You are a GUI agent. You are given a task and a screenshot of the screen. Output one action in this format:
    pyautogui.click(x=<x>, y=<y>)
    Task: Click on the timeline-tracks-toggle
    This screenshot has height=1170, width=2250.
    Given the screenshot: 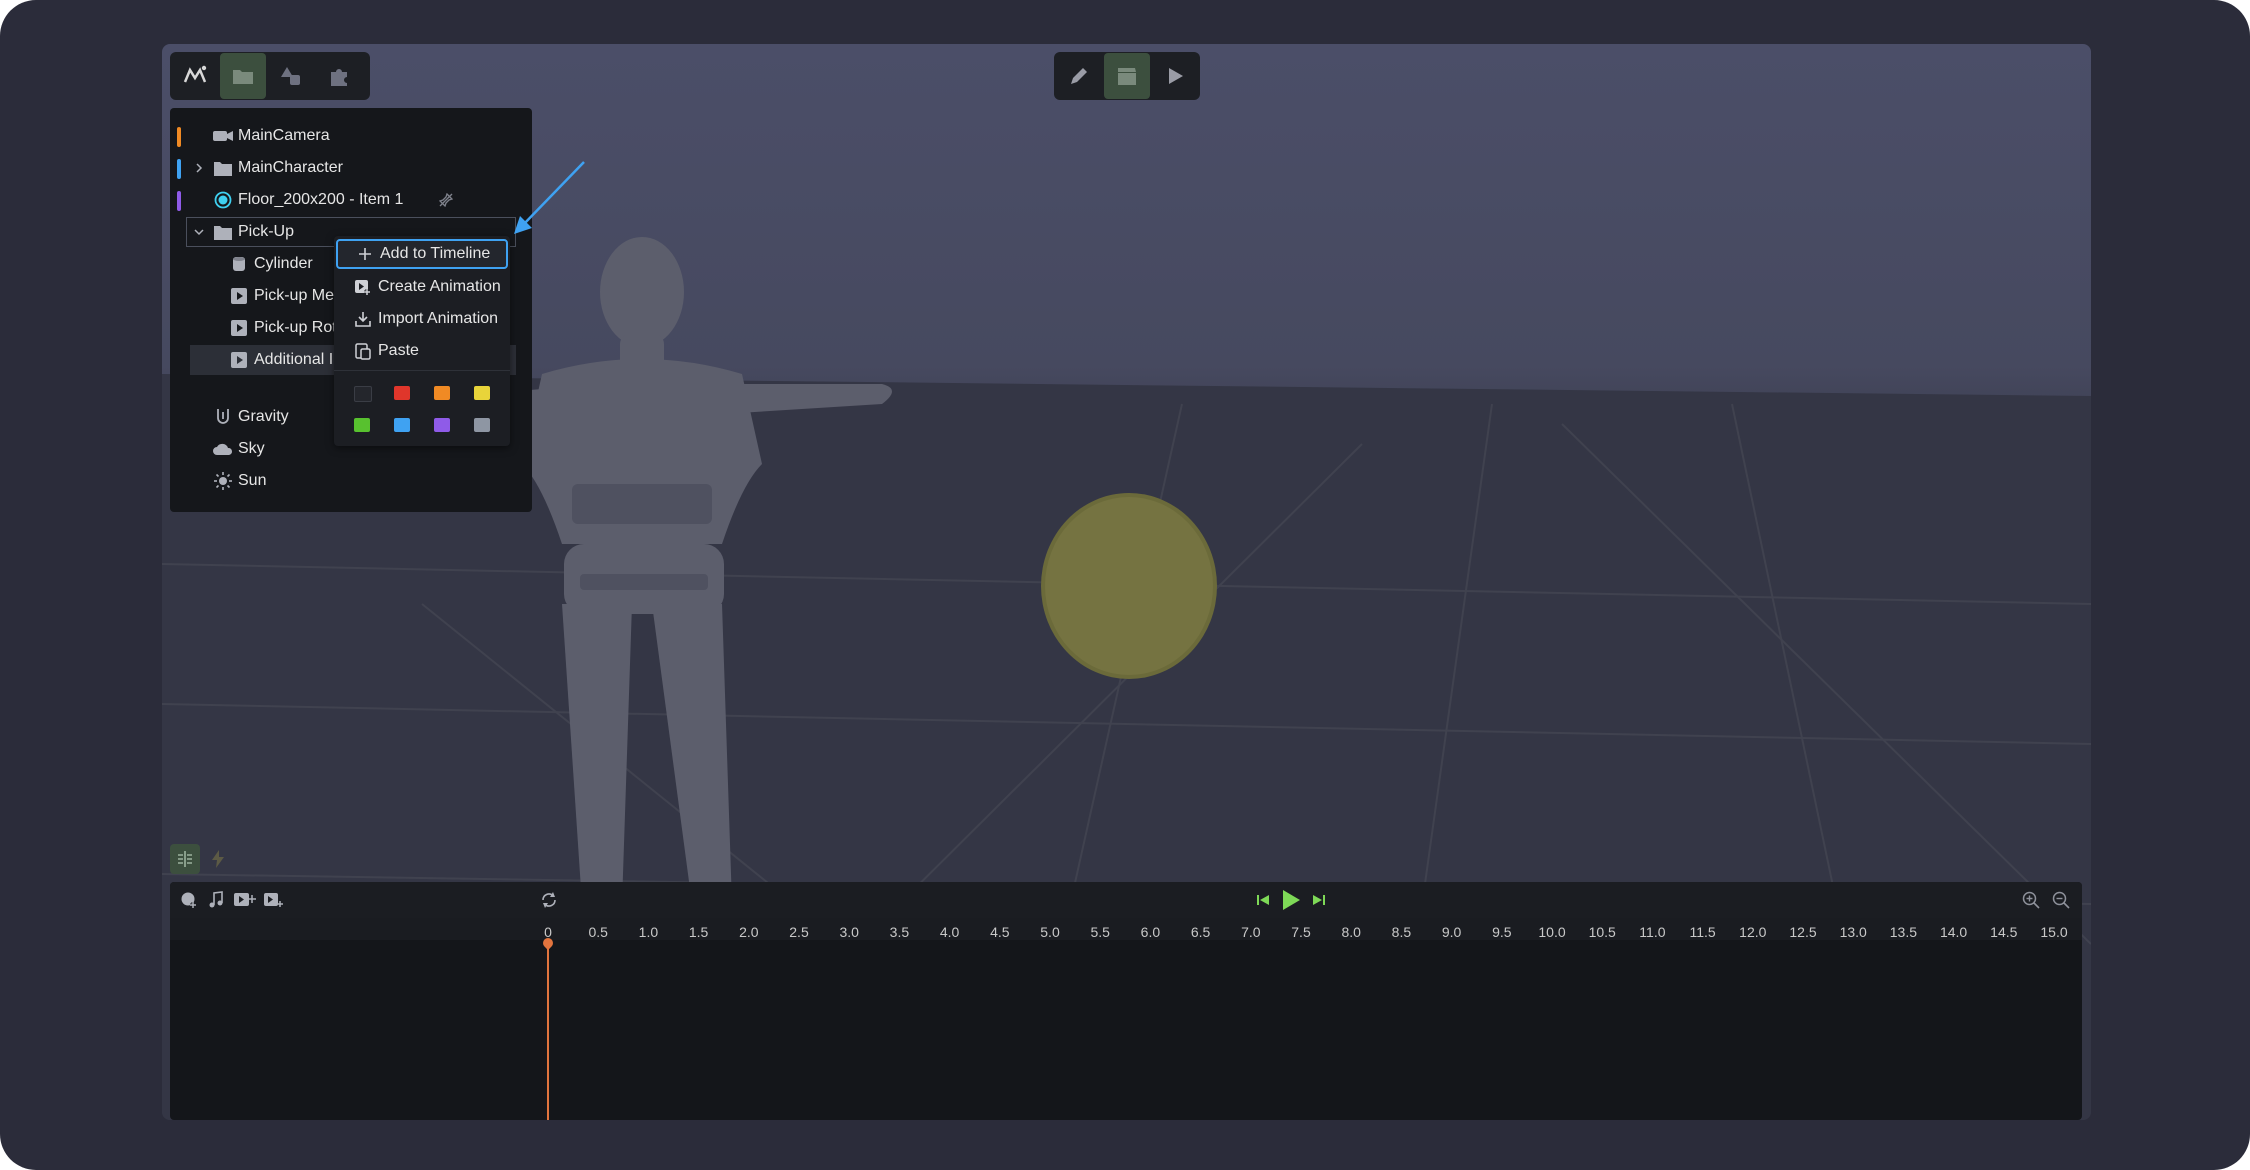 What is the action you would take?
    pyautogui.click(x=185, y=859)
    